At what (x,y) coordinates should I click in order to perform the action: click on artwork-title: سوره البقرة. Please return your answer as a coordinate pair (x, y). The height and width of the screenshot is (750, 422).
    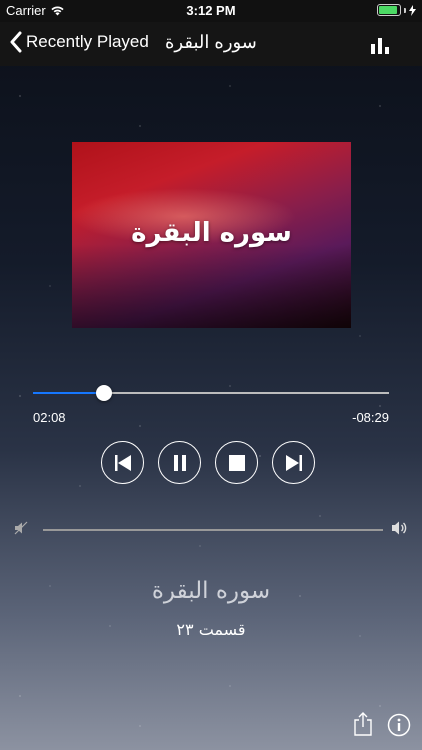
    Looking at the image, I should click on (211, 233).